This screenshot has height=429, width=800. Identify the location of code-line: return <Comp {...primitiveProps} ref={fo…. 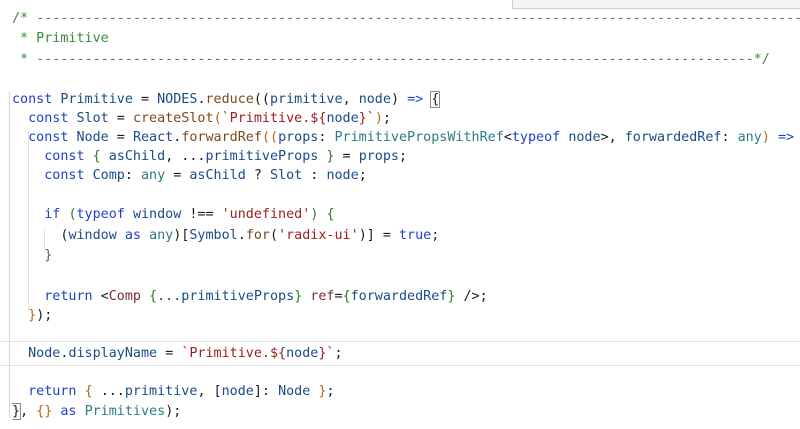
(406, 296).